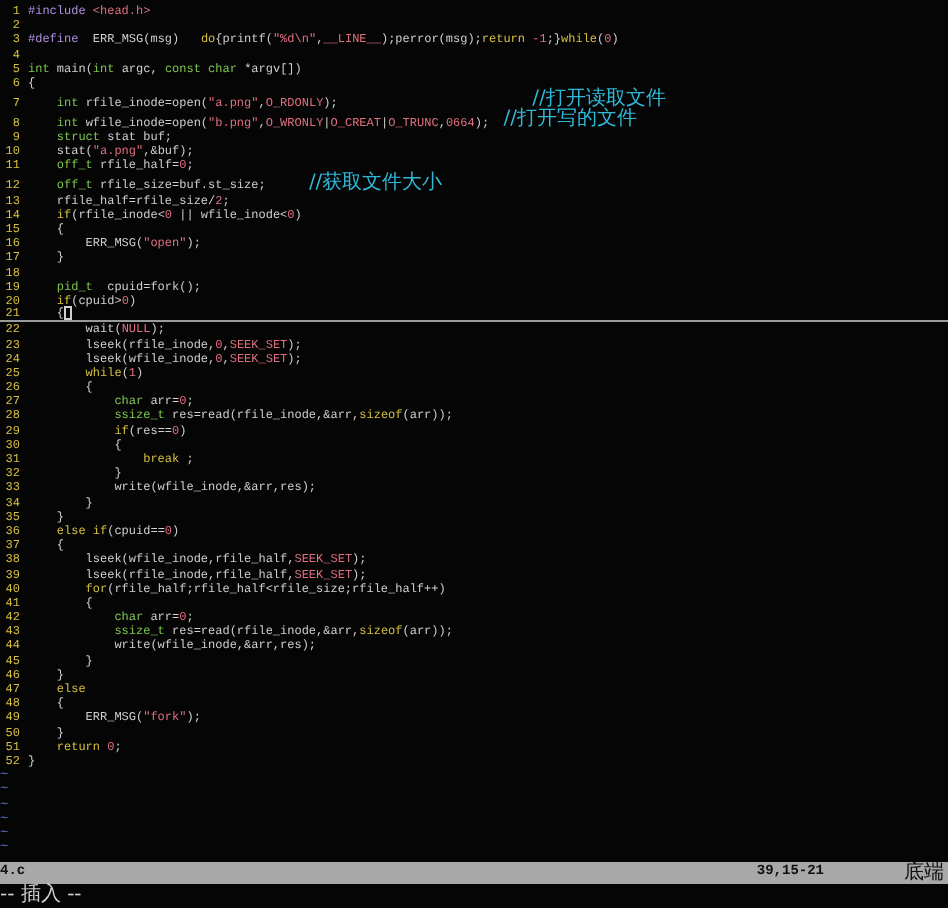  I want to click on mode-indicator: -- 插入 --, so click(41, 896).